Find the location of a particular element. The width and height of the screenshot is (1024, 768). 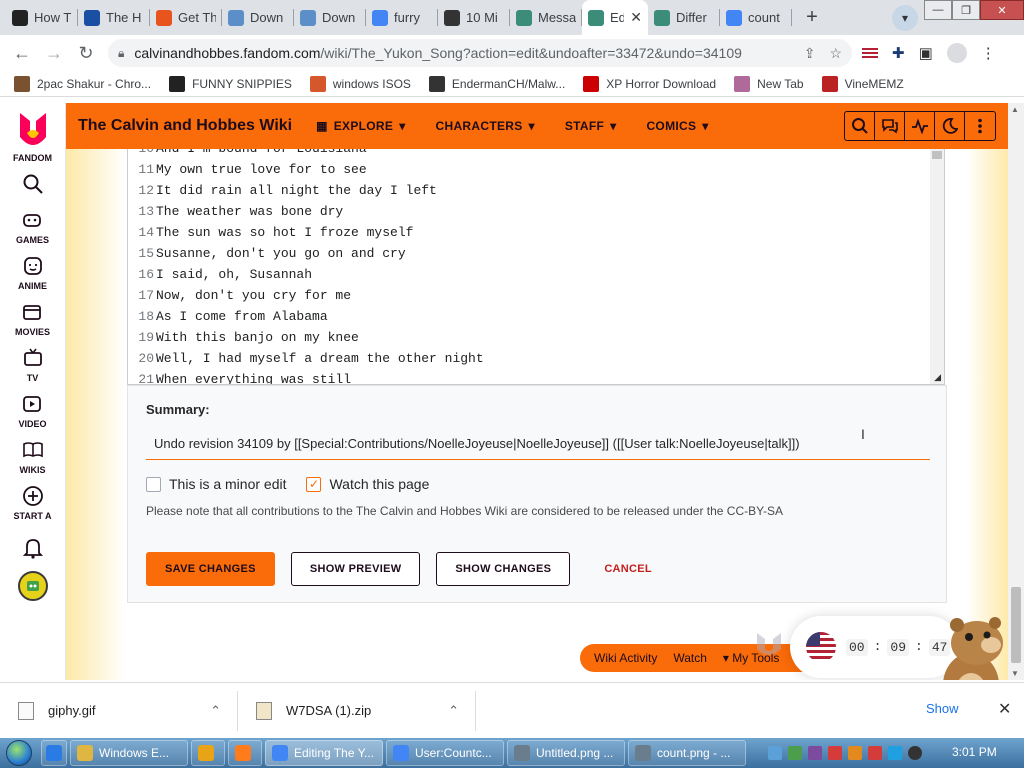

browser-tab: Differ is located at coordinates (684, 17).